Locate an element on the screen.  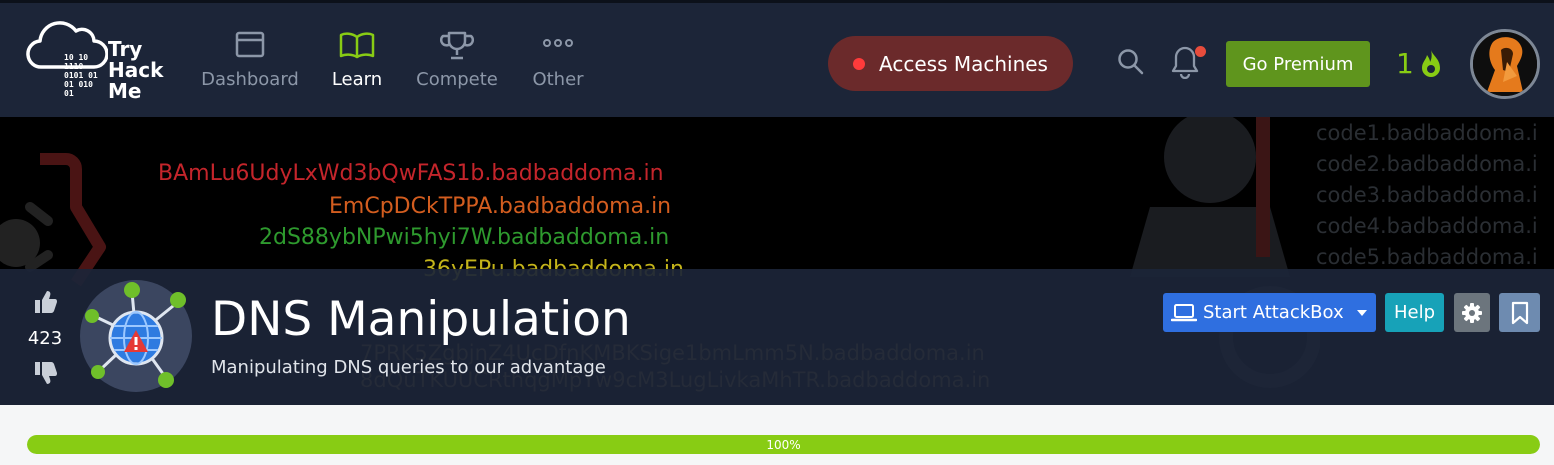
trophy-icon is located at coordinates (457, 45).